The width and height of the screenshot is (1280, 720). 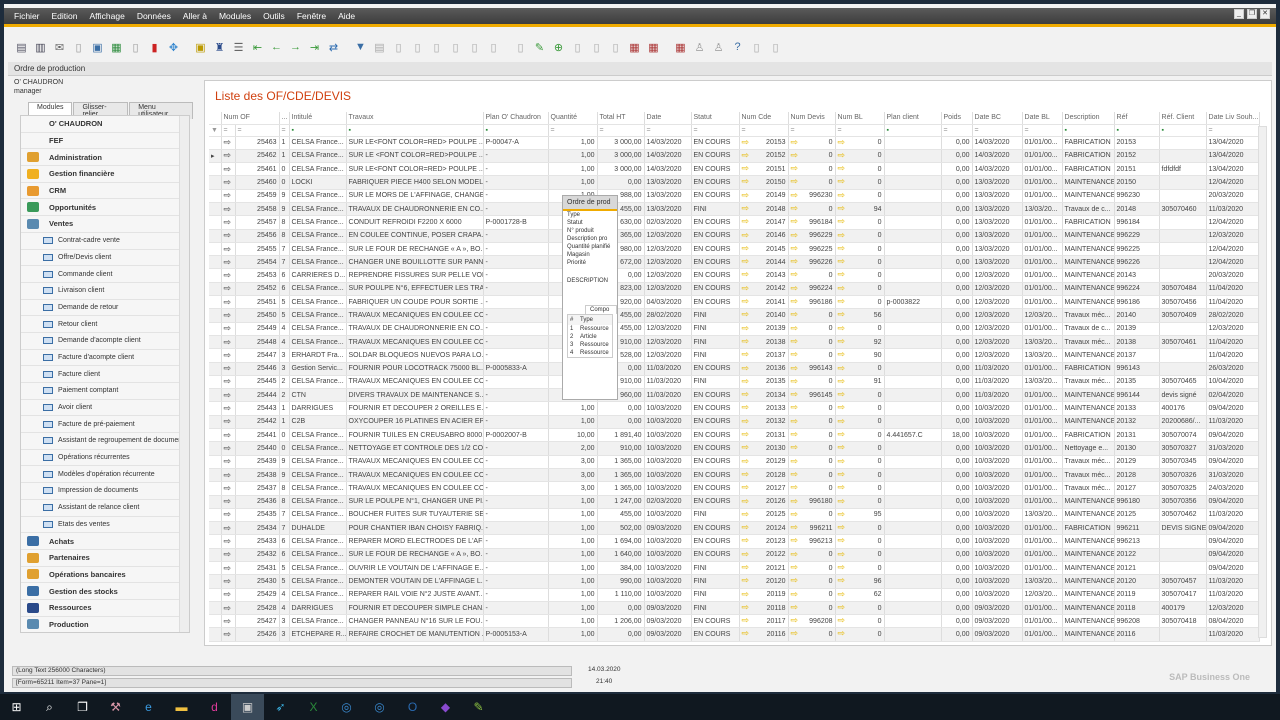 What do you see at coordinates (913, 118) in the screenshot?
I see `column-header: Plan client` at bounding box center [913, 118].